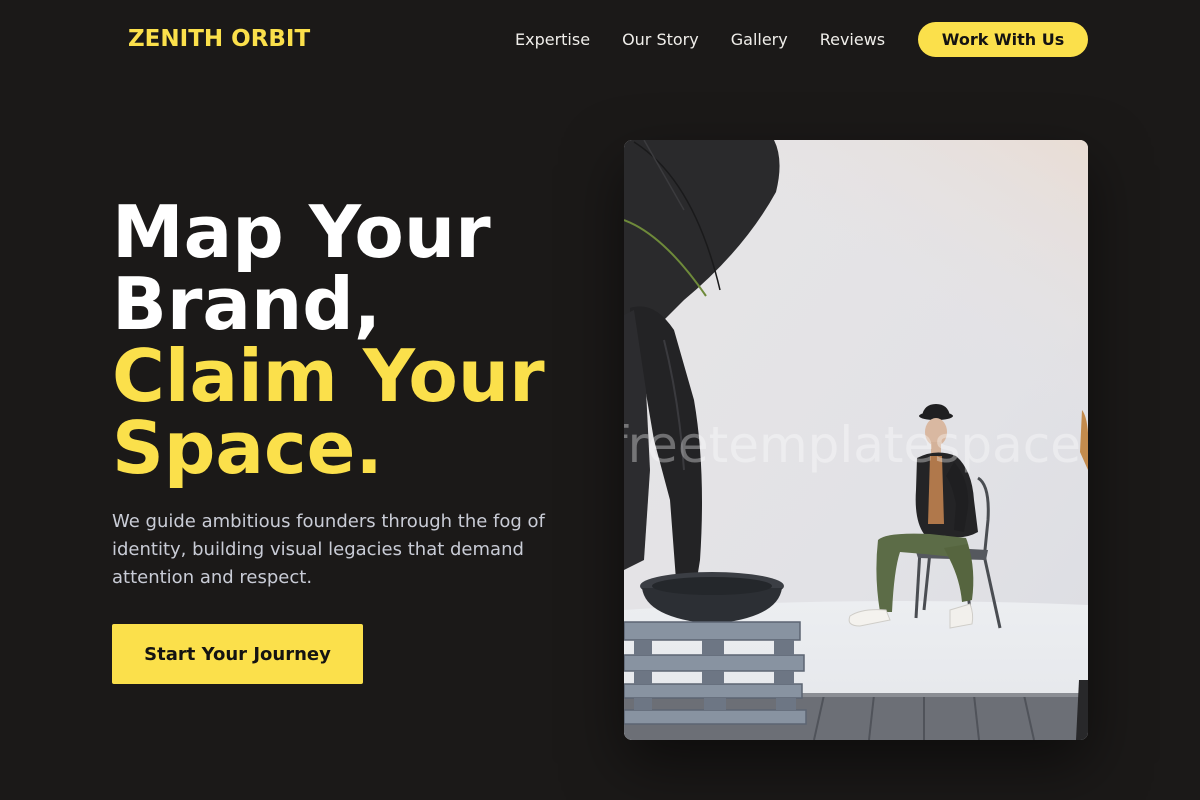 The image size is (1200, 800). I want to click on image-watermark: freetemplatespace, so click(852, 445).